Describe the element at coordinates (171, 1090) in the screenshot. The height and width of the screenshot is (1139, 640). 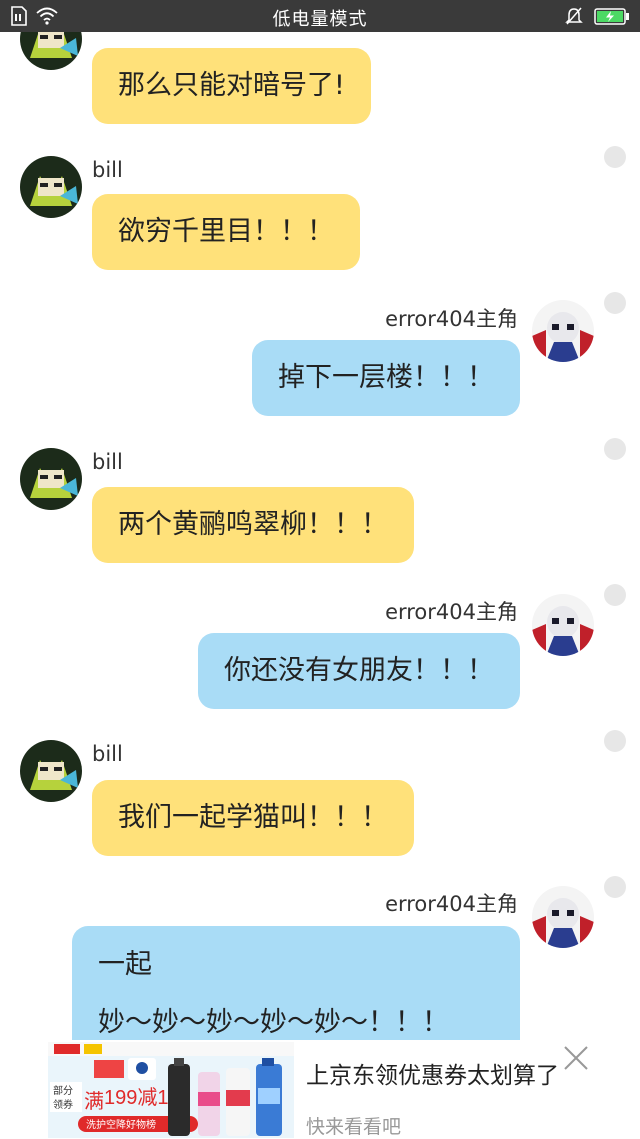
I see `ad-image: 部分 领券 满 199减110 洗护空降好物榜` at that location.